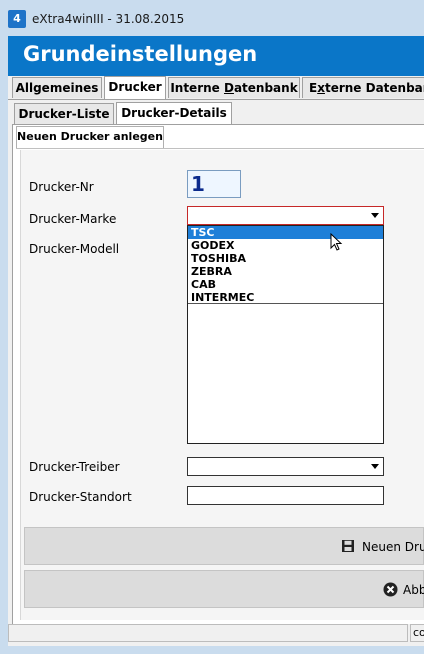 The height and width of the screenshot is (654, 424). What do you see at coordinates (197, 88) in the screenshot?
I see `tab-label-part: Interne` at bounding box center [197, 88].